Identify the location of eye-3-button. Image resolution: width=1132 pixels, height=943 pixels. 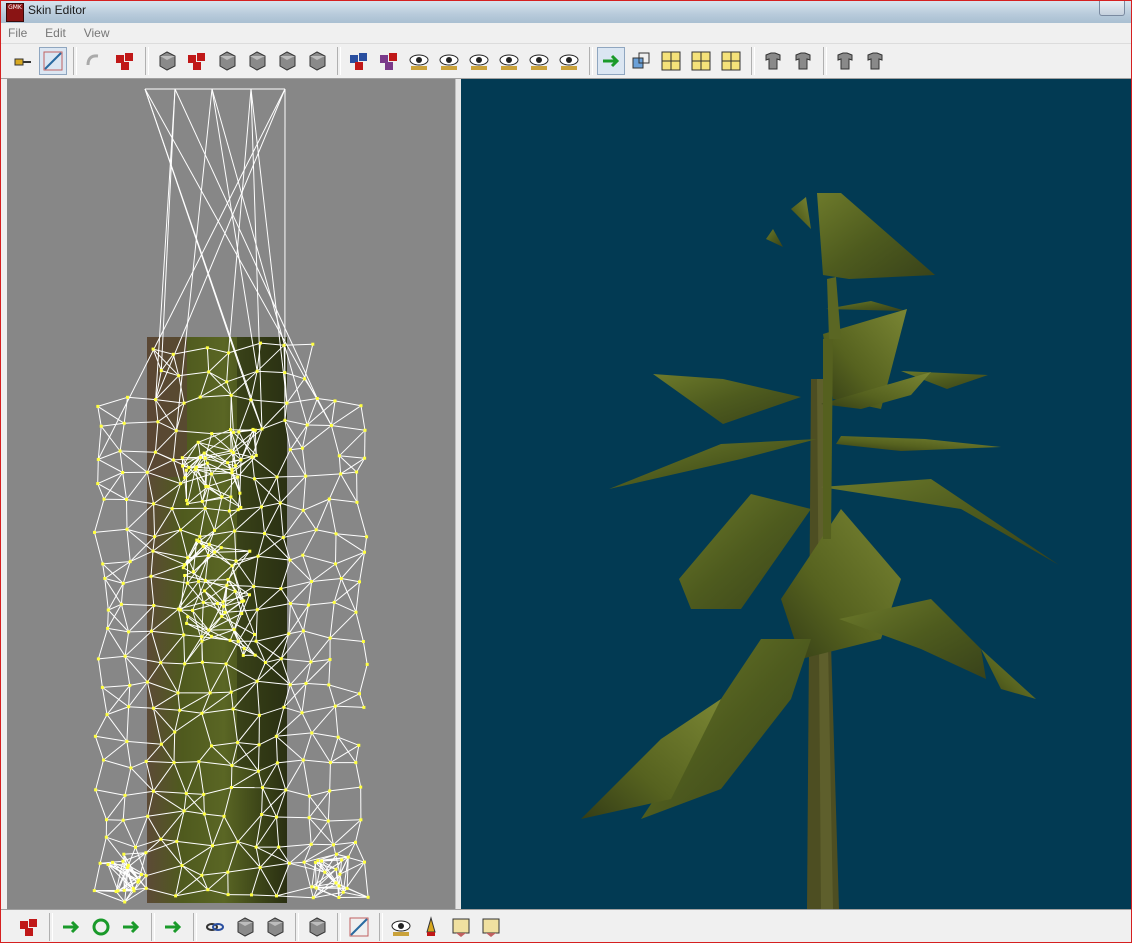
(509, 61).